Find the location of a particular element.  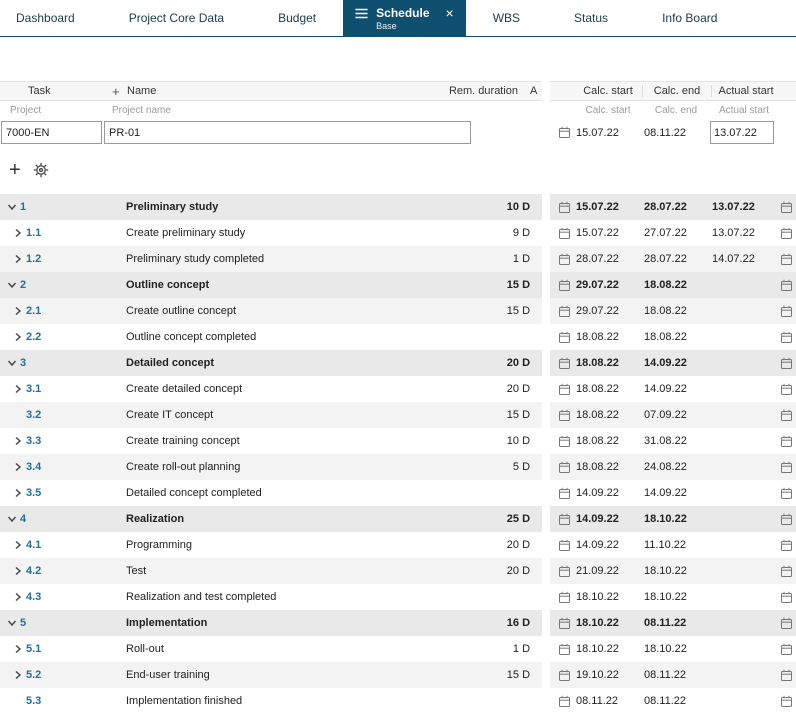

column-header-rem-duration: Rem. duration is located at coordinates (479, 91).